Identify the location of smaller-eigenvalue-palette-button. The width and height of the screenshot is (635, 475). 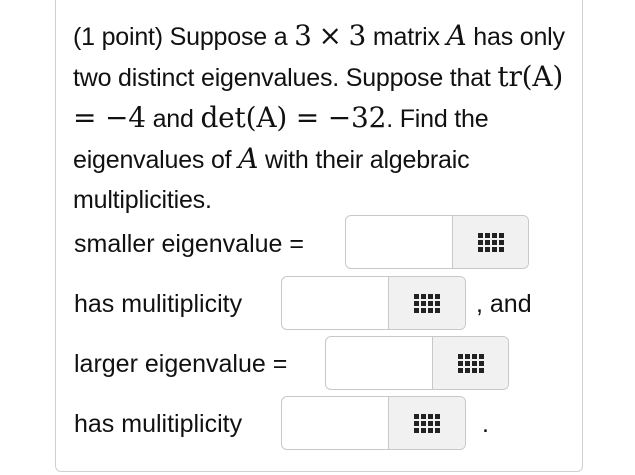
(490, 242).